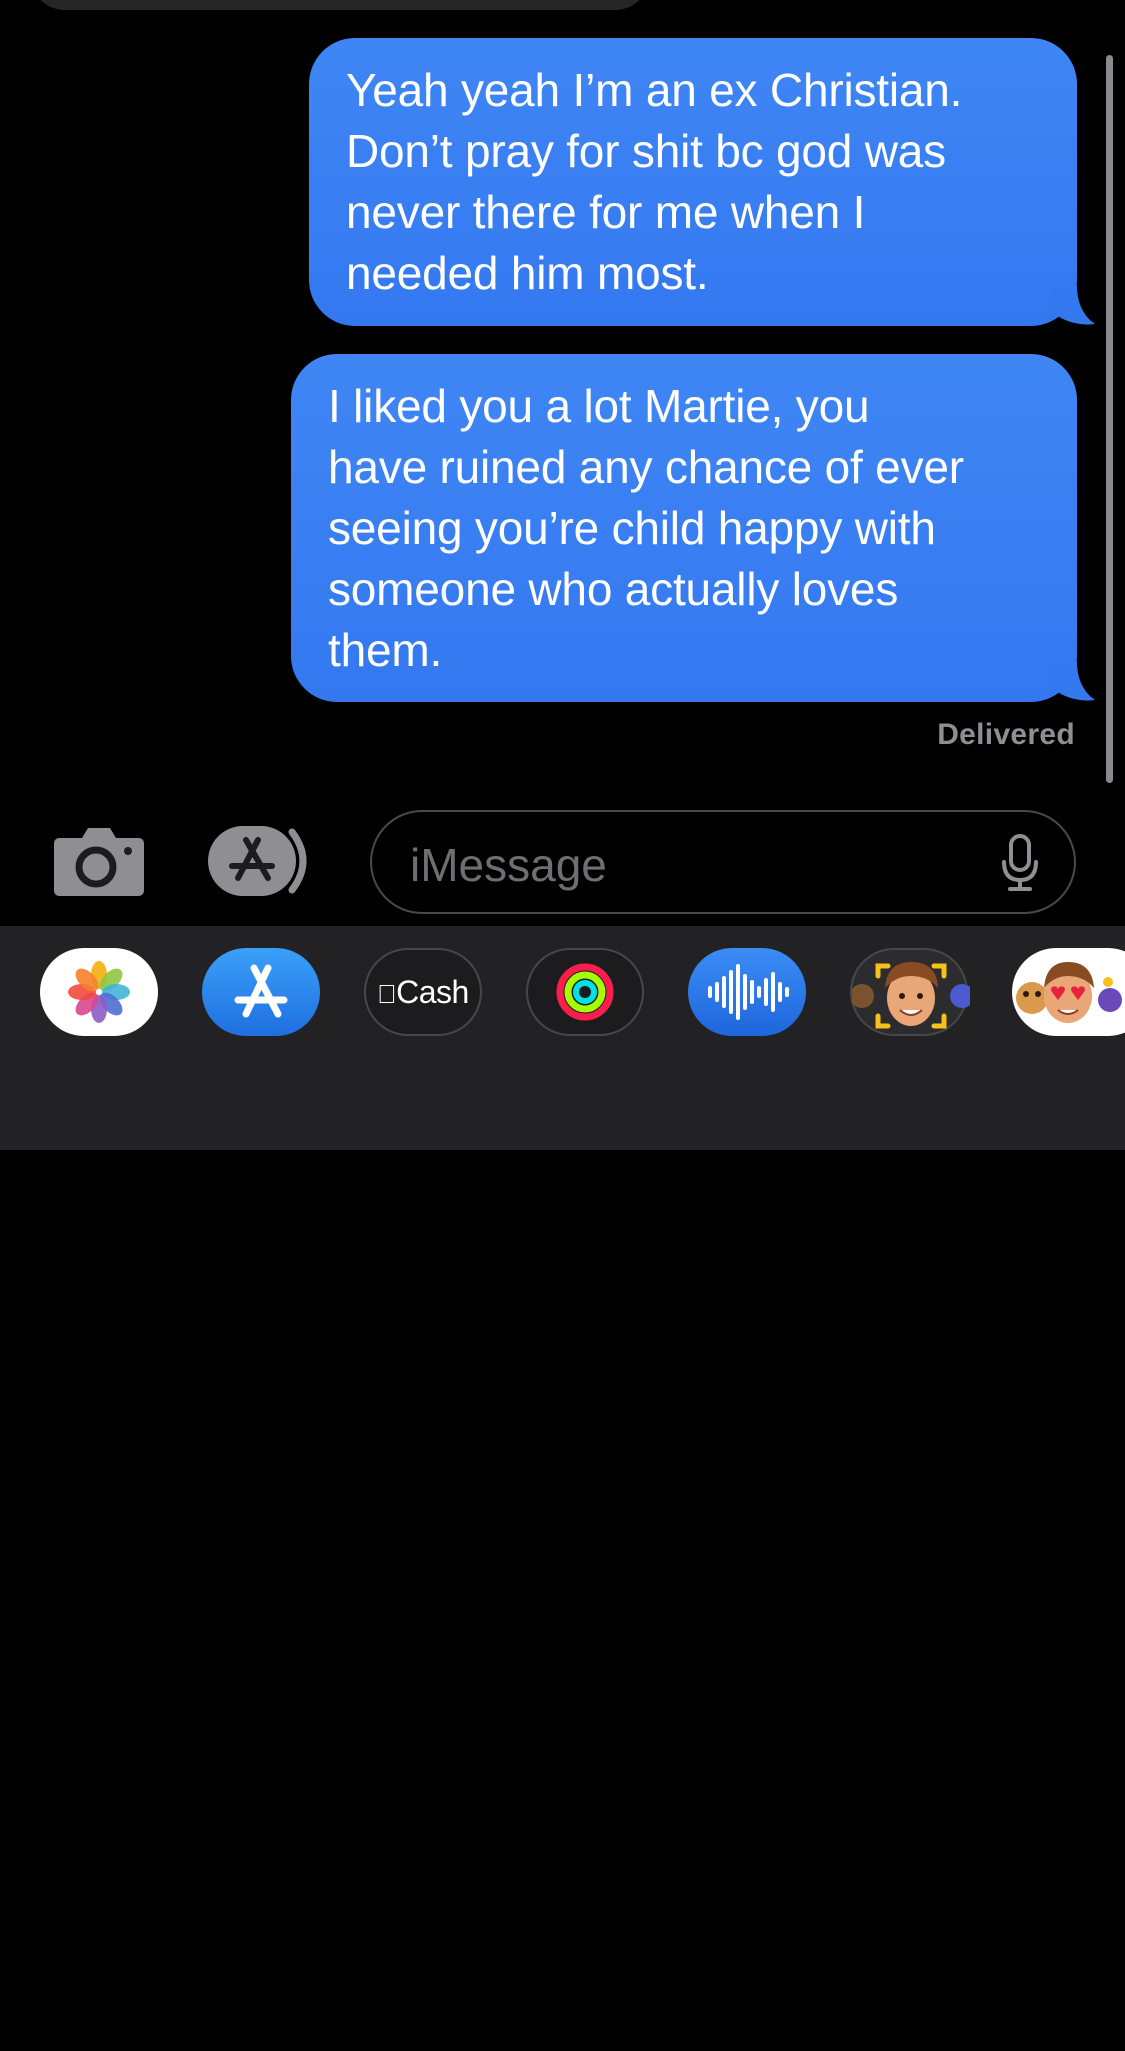 The width and height of the screenshot is (1125, 2051). I want to click on apple-cash-label: Cash, so click(423, 992).